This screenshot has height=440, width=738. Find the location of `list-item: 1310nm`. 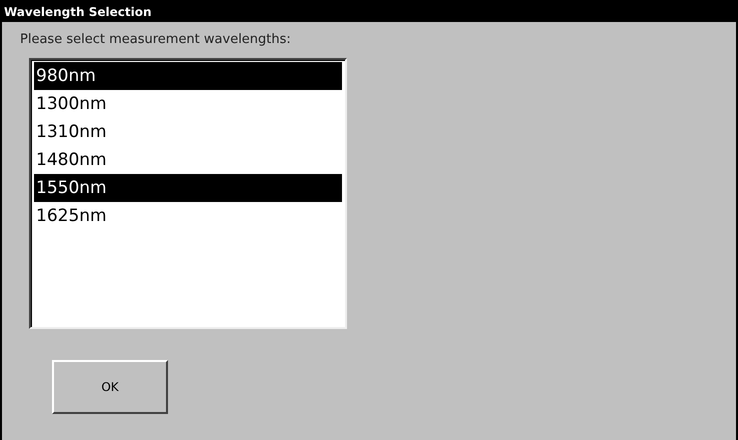

list-item: 1310nm is located at coordinates (188, 132).